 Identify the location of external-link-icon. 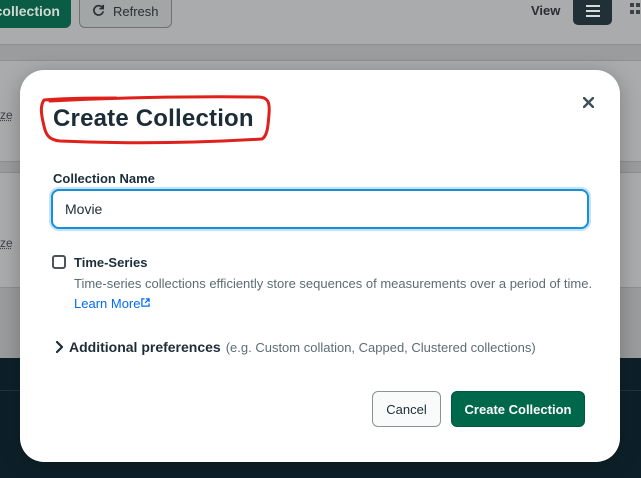
(146, 302).